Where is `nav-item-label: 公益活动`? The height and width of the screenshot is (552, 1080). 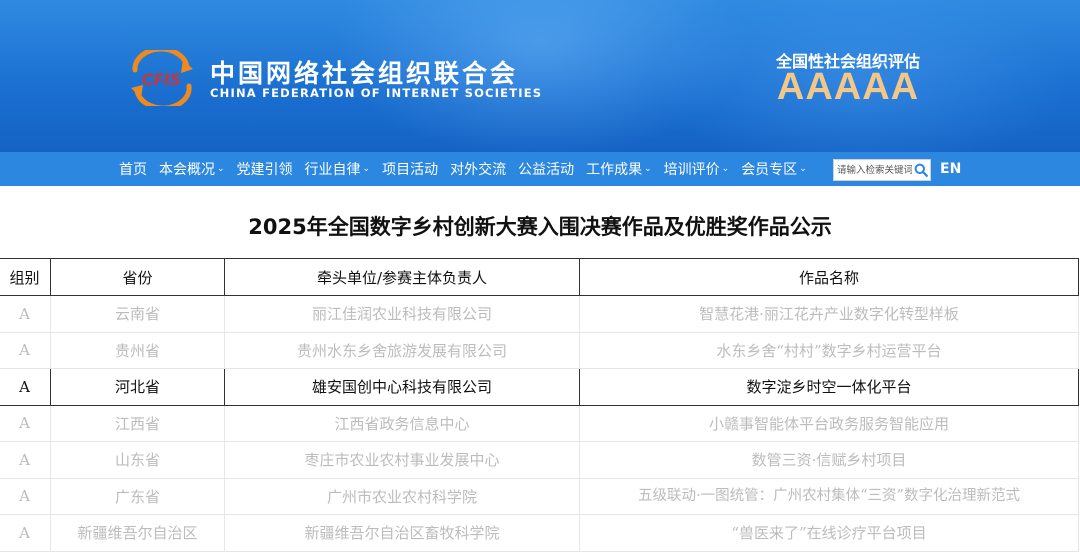
nav-item-label: 公益活动 is located at coordinates (546, 170).